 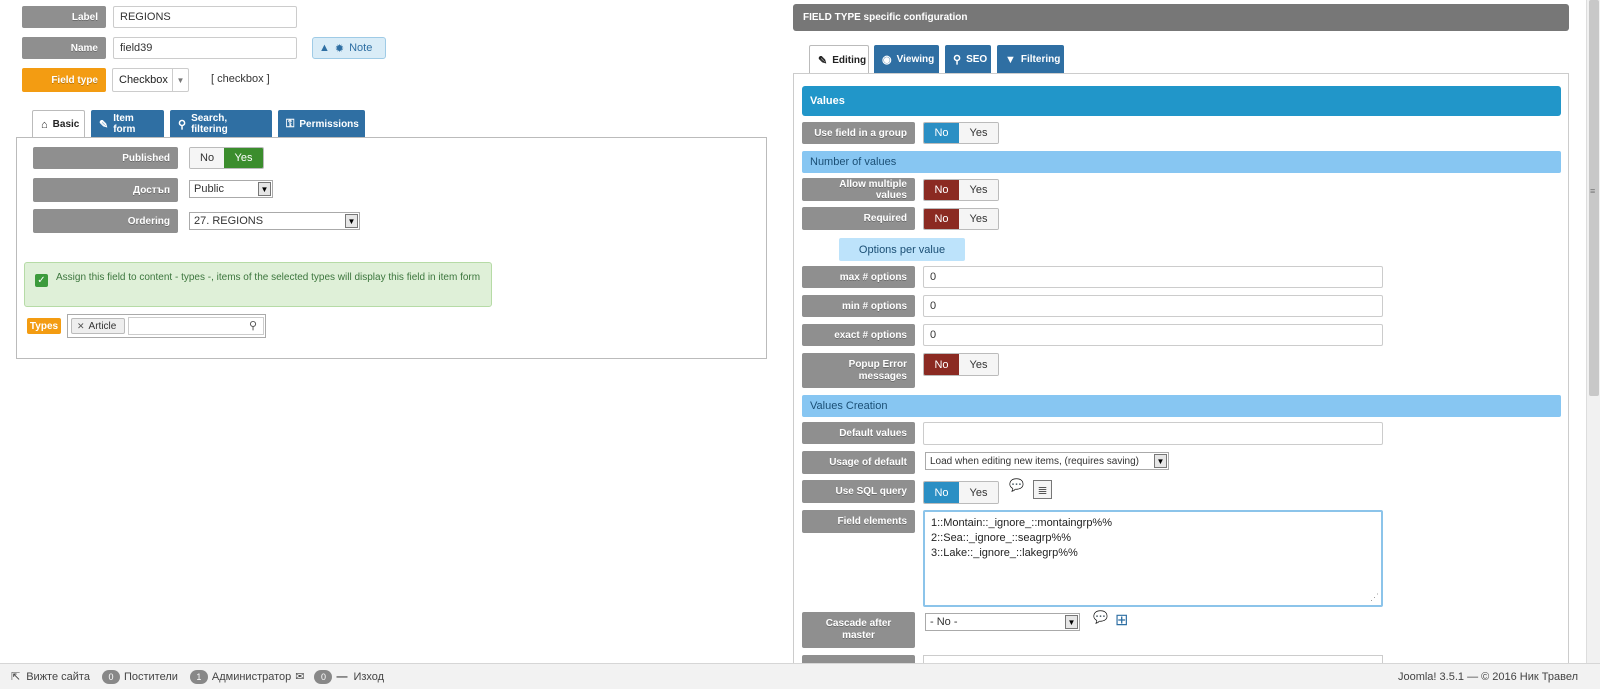 What do you see at coordinates (41, 280) in the screenshot?
I see `check-icon: ✓` at bounding box center [41, 280].